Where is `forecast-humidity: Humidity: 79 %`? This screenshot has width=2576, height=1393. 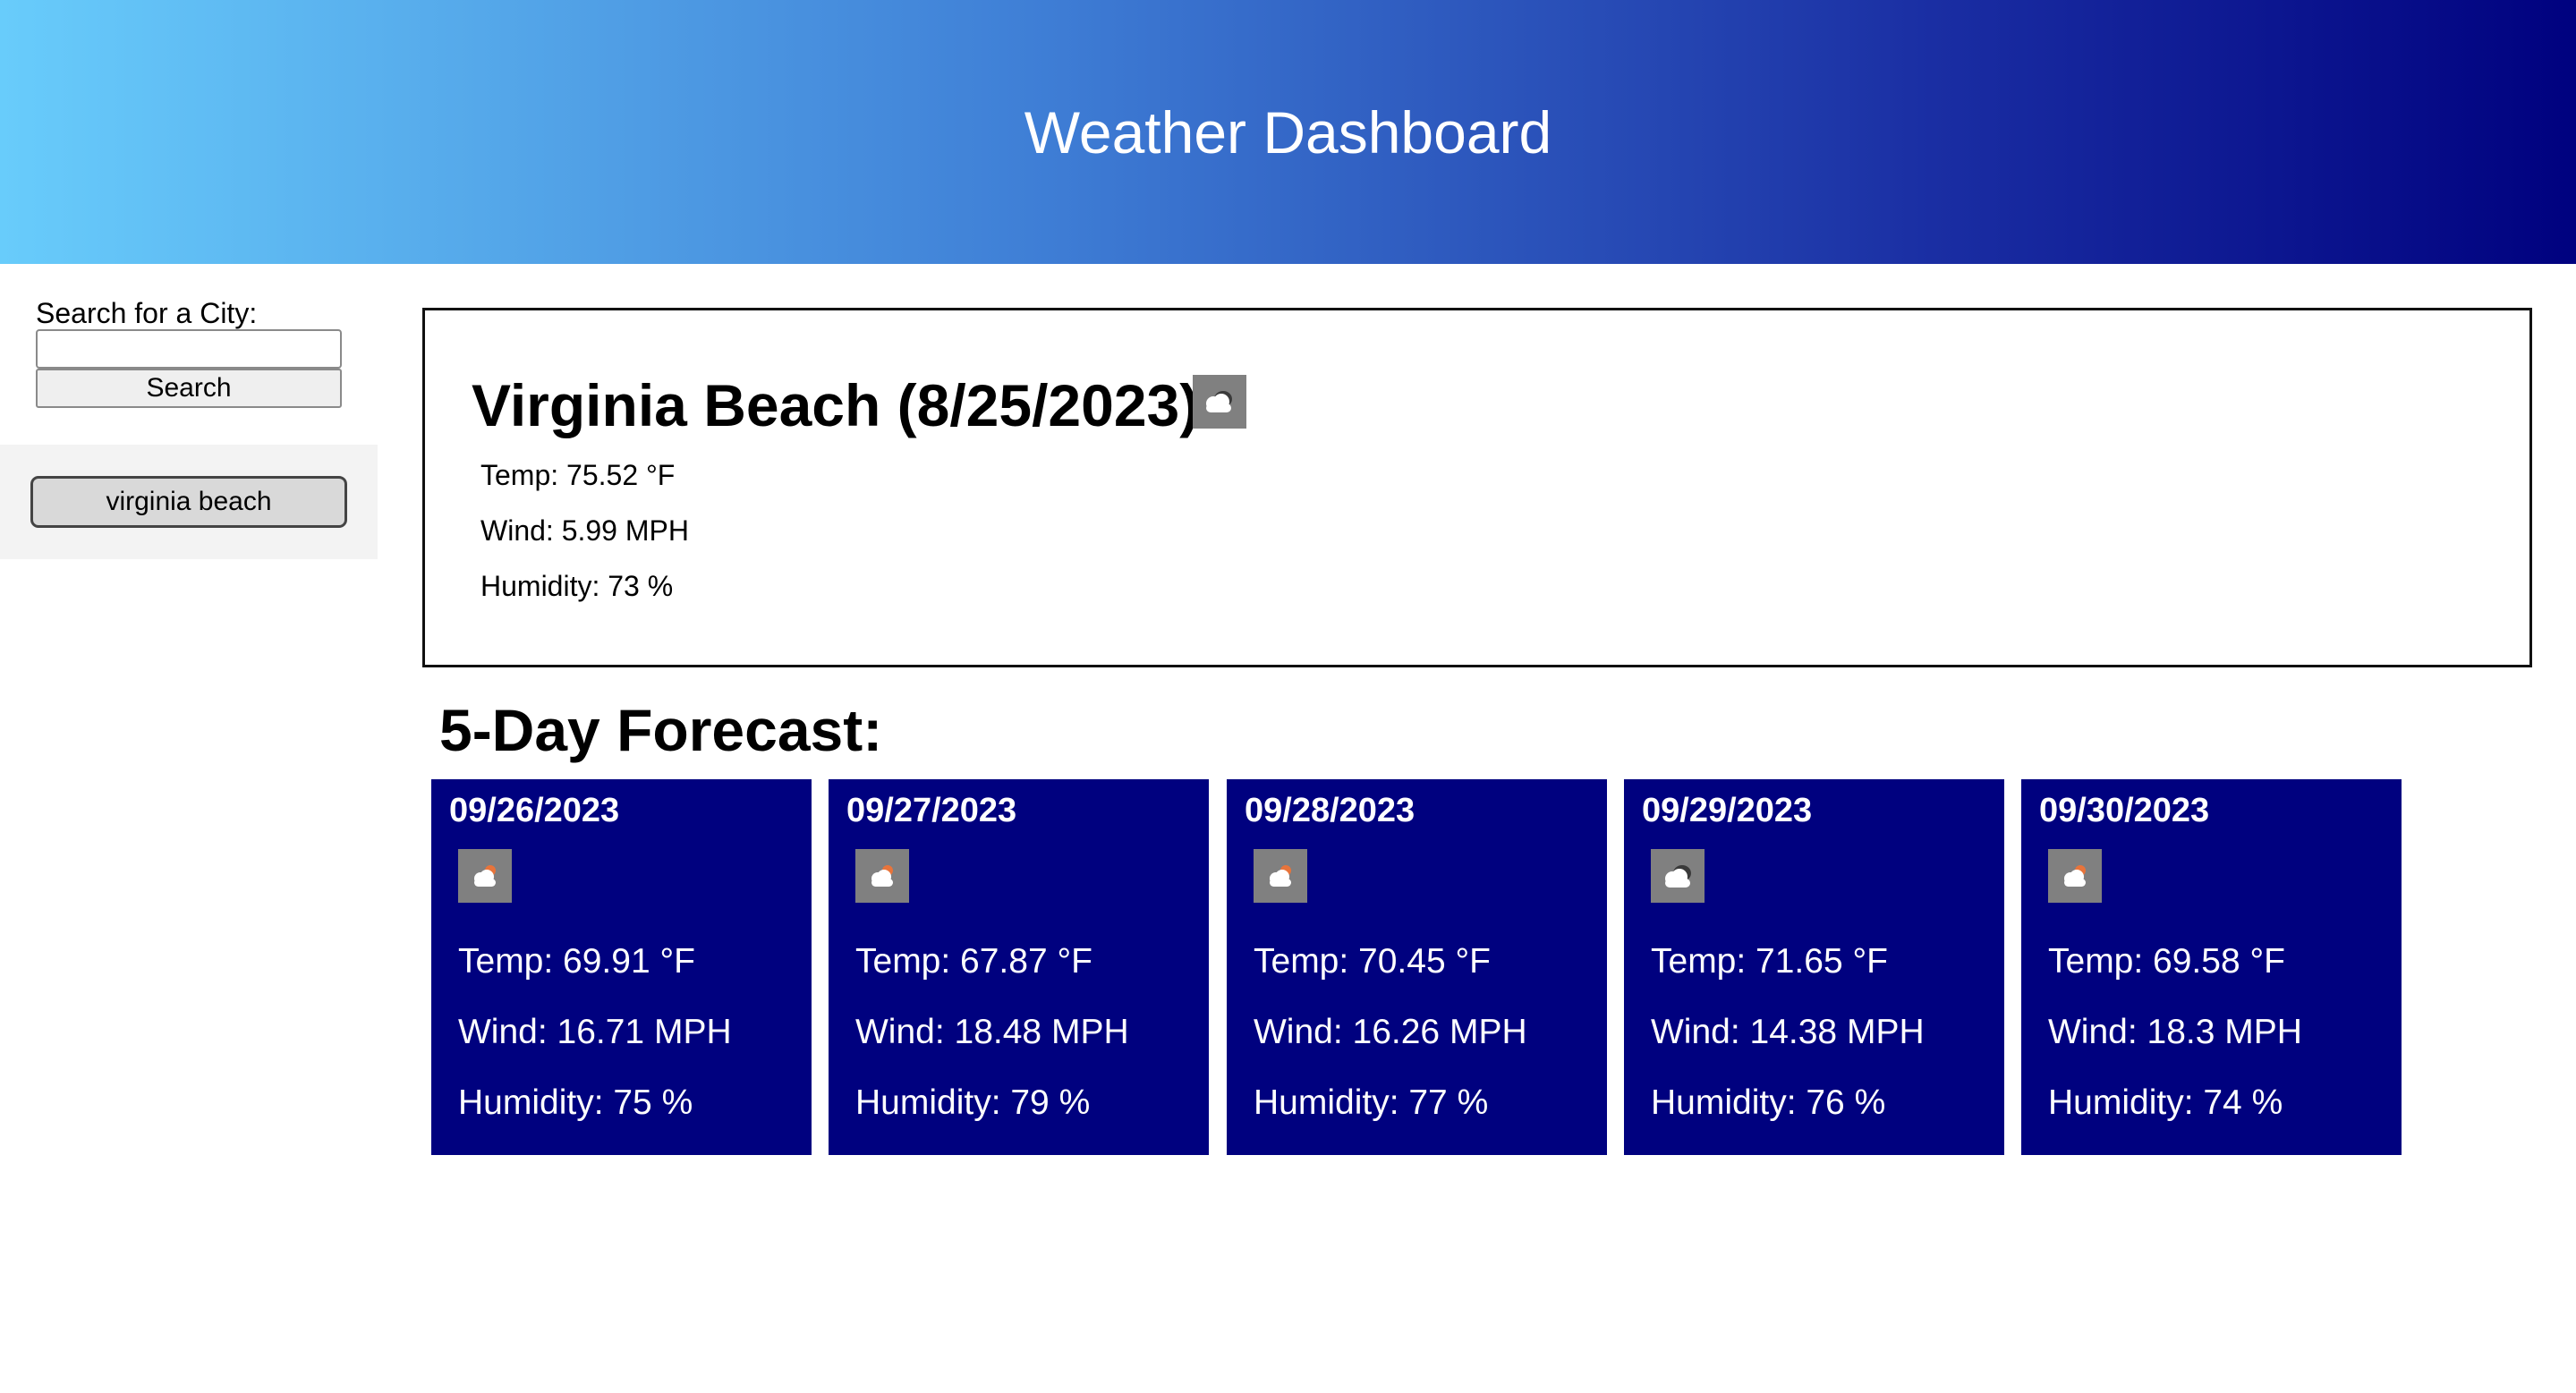
forecast-humidity: Humidity: 79 % is located at coordinates (973, 1102).